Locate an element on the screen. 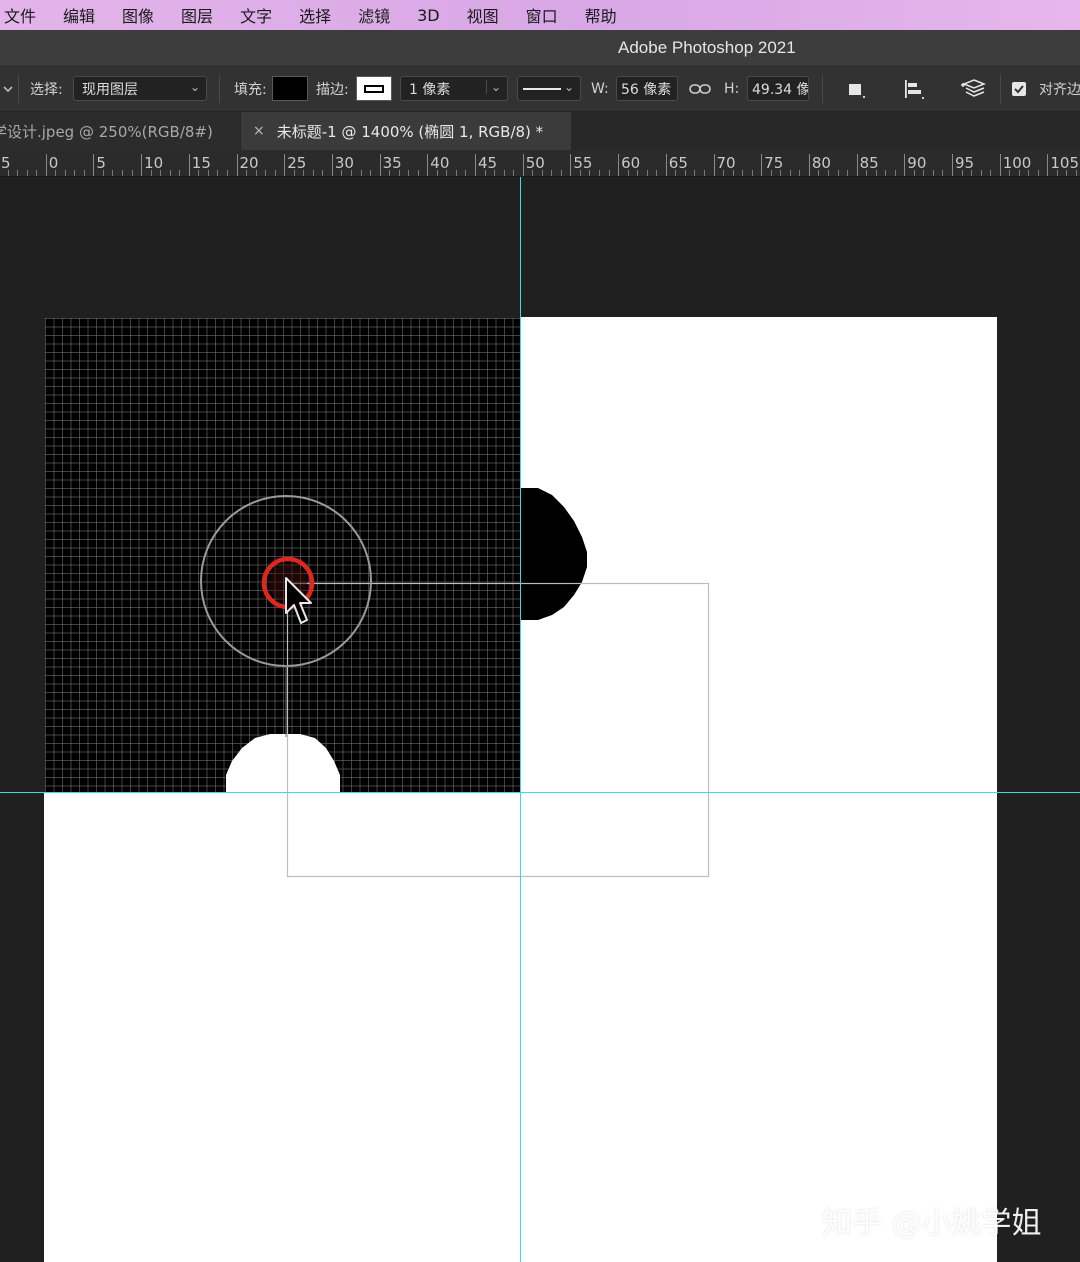 The height and width of the screenshot is (1262, 1080). menu-item-2: 图像 is located at coordinates (138, 15).